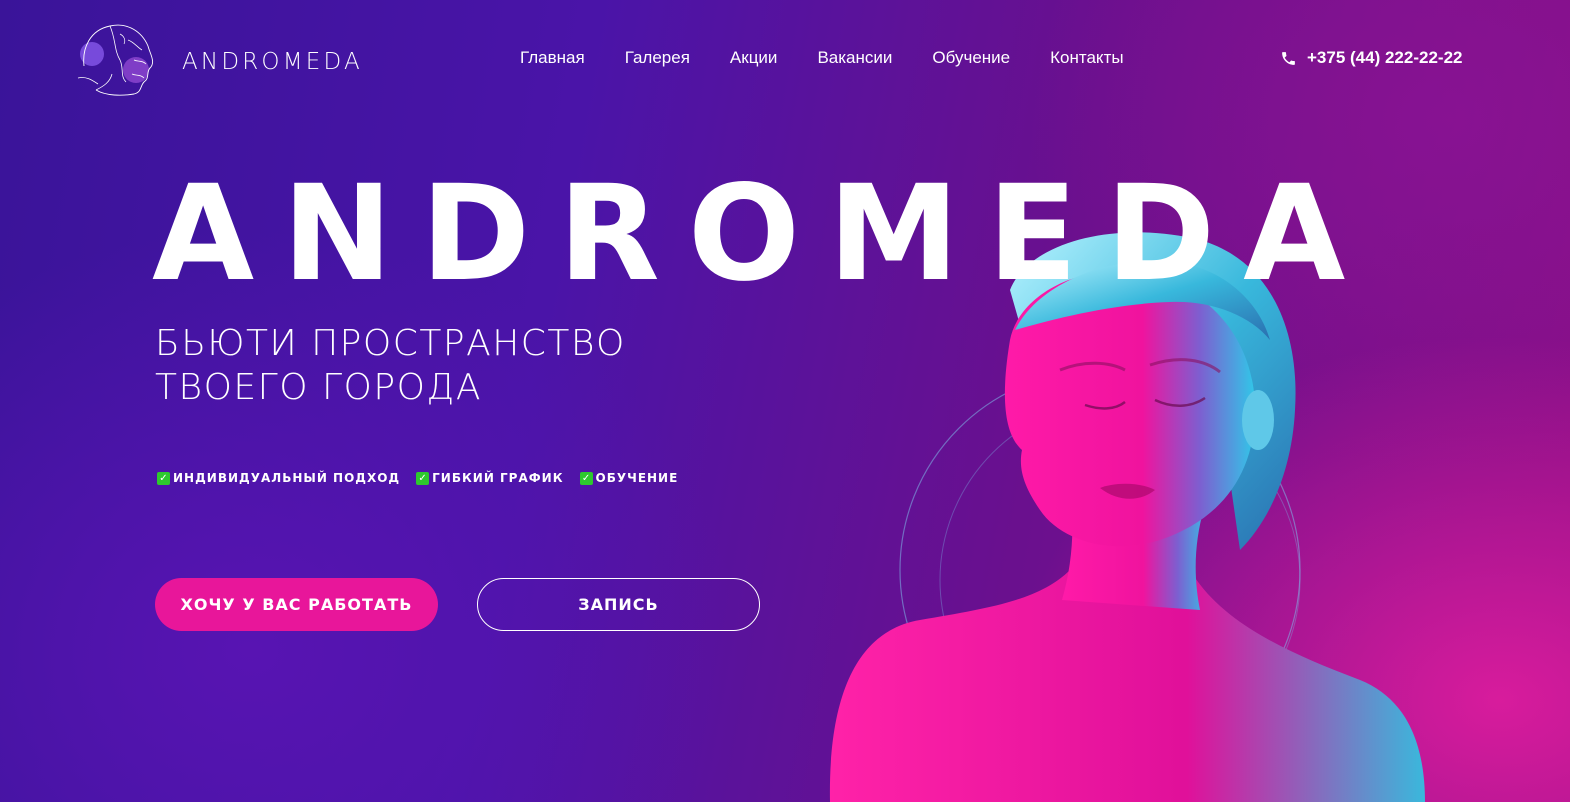  Describe the element at coordinates (498, 478) in the screenshot. I see `feature-label: ГИБКИЙ ГРАФИК` at that location.